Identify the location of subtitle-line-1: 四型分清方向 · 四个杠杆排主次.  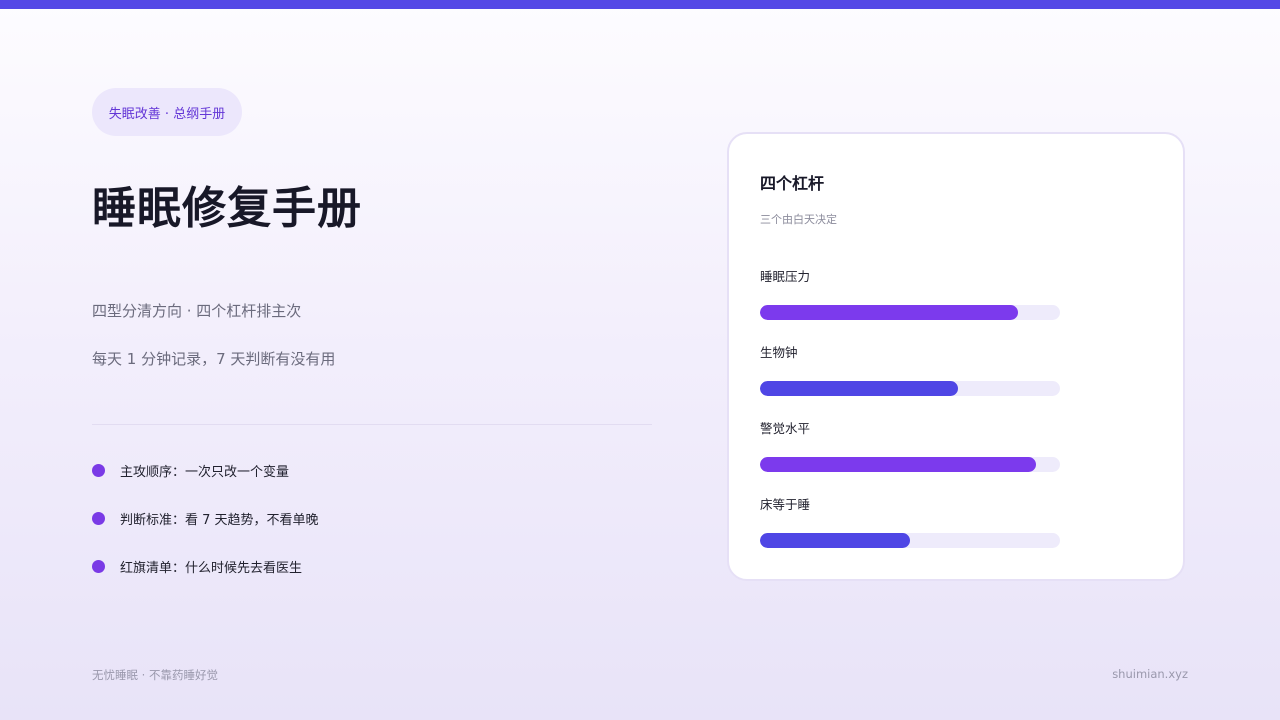
(197, 311).